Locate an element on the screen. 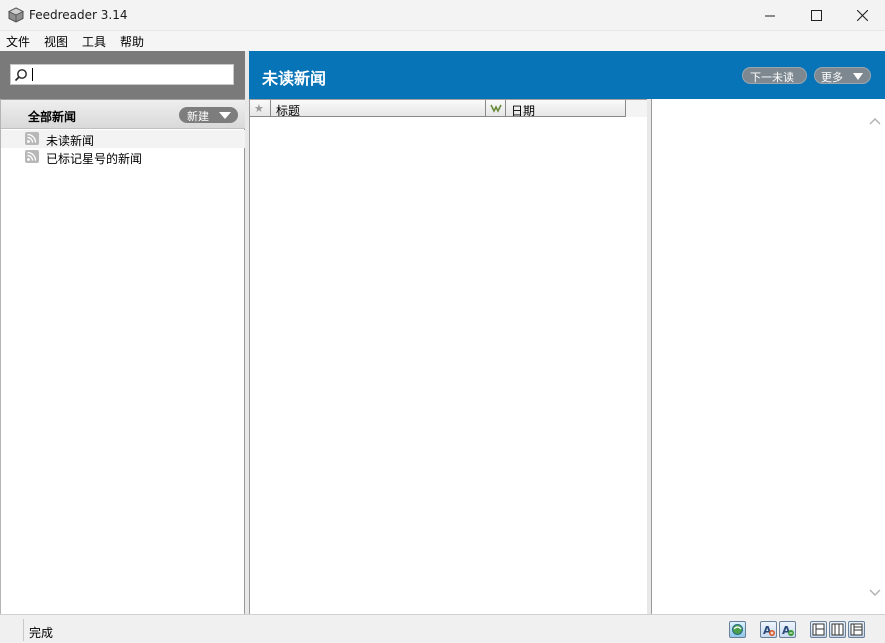 Image resolution: width=885 pixels, height=643 pixels. scroll-up-icon is located at coordinates (875, 121).